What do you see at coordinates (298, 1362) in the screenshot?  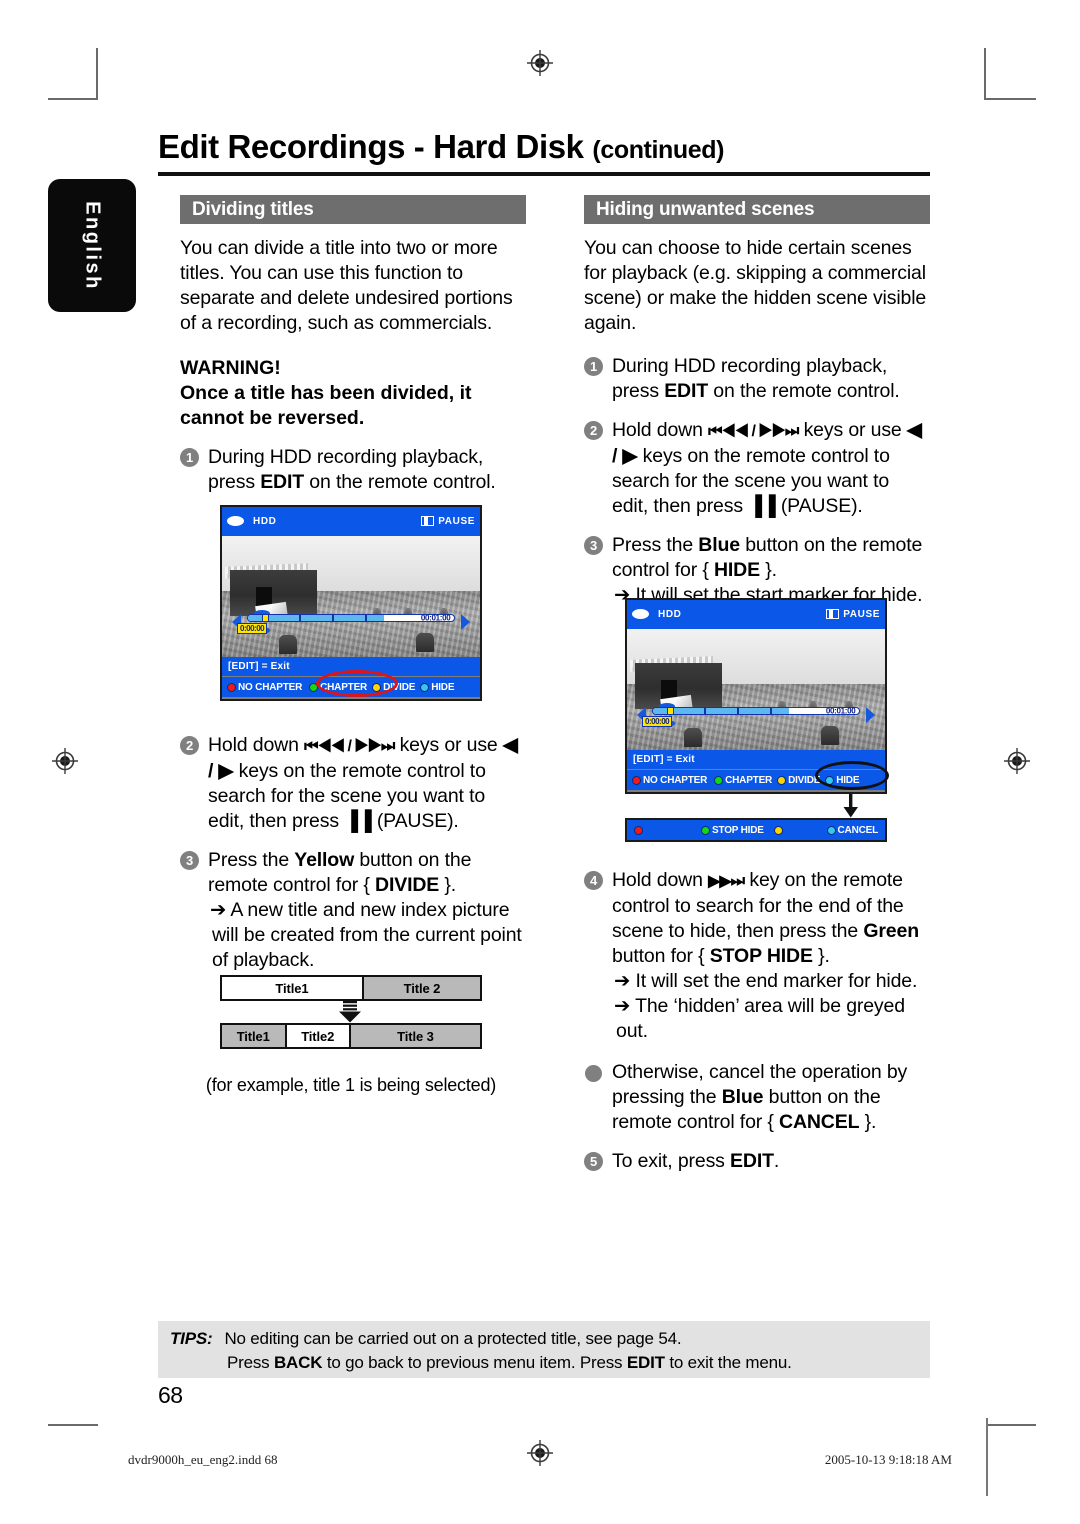 I see `tips-back-key: BACK` at bounding box center [298, 1362].